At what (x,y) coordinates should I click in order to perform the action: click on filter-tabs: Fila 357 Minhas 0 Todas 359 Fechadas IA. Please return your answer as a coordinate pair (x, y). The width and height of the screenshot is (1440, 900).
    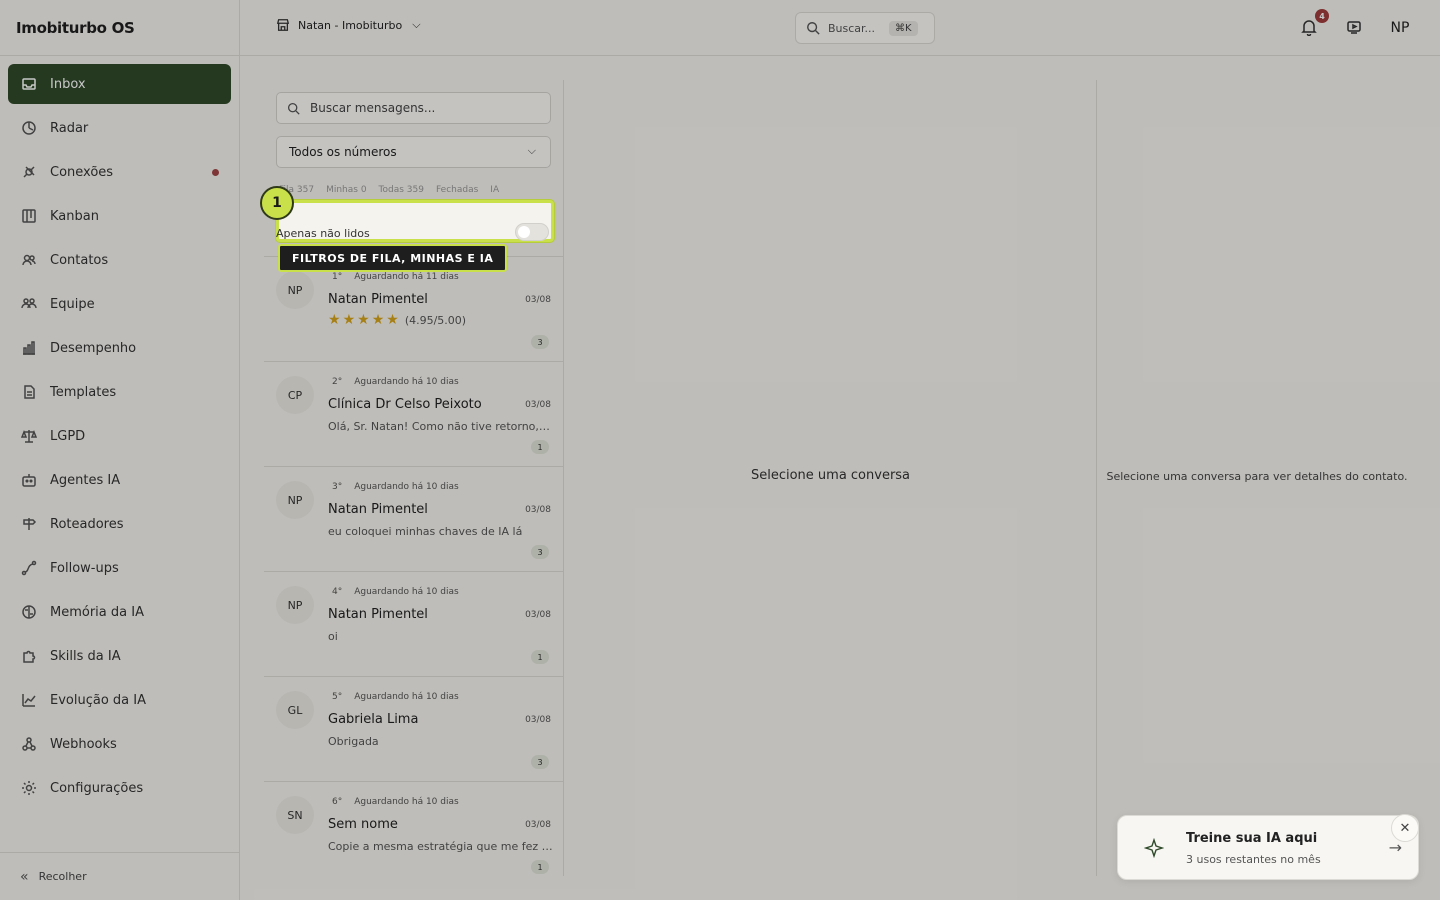
    Looking at the image, I should click on (414, 190).